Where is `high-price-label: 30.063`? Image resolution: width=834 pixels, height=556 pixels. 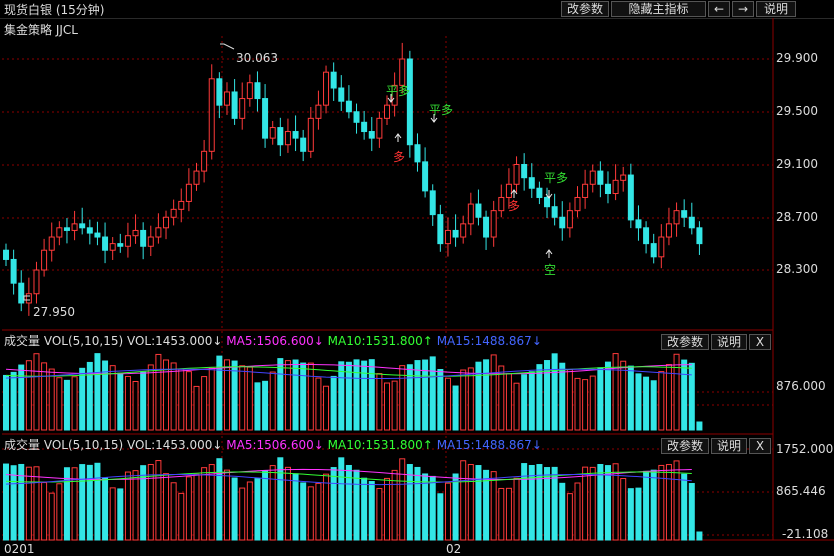
high-price-label: 30.063 is located at coordinates (257, 58).